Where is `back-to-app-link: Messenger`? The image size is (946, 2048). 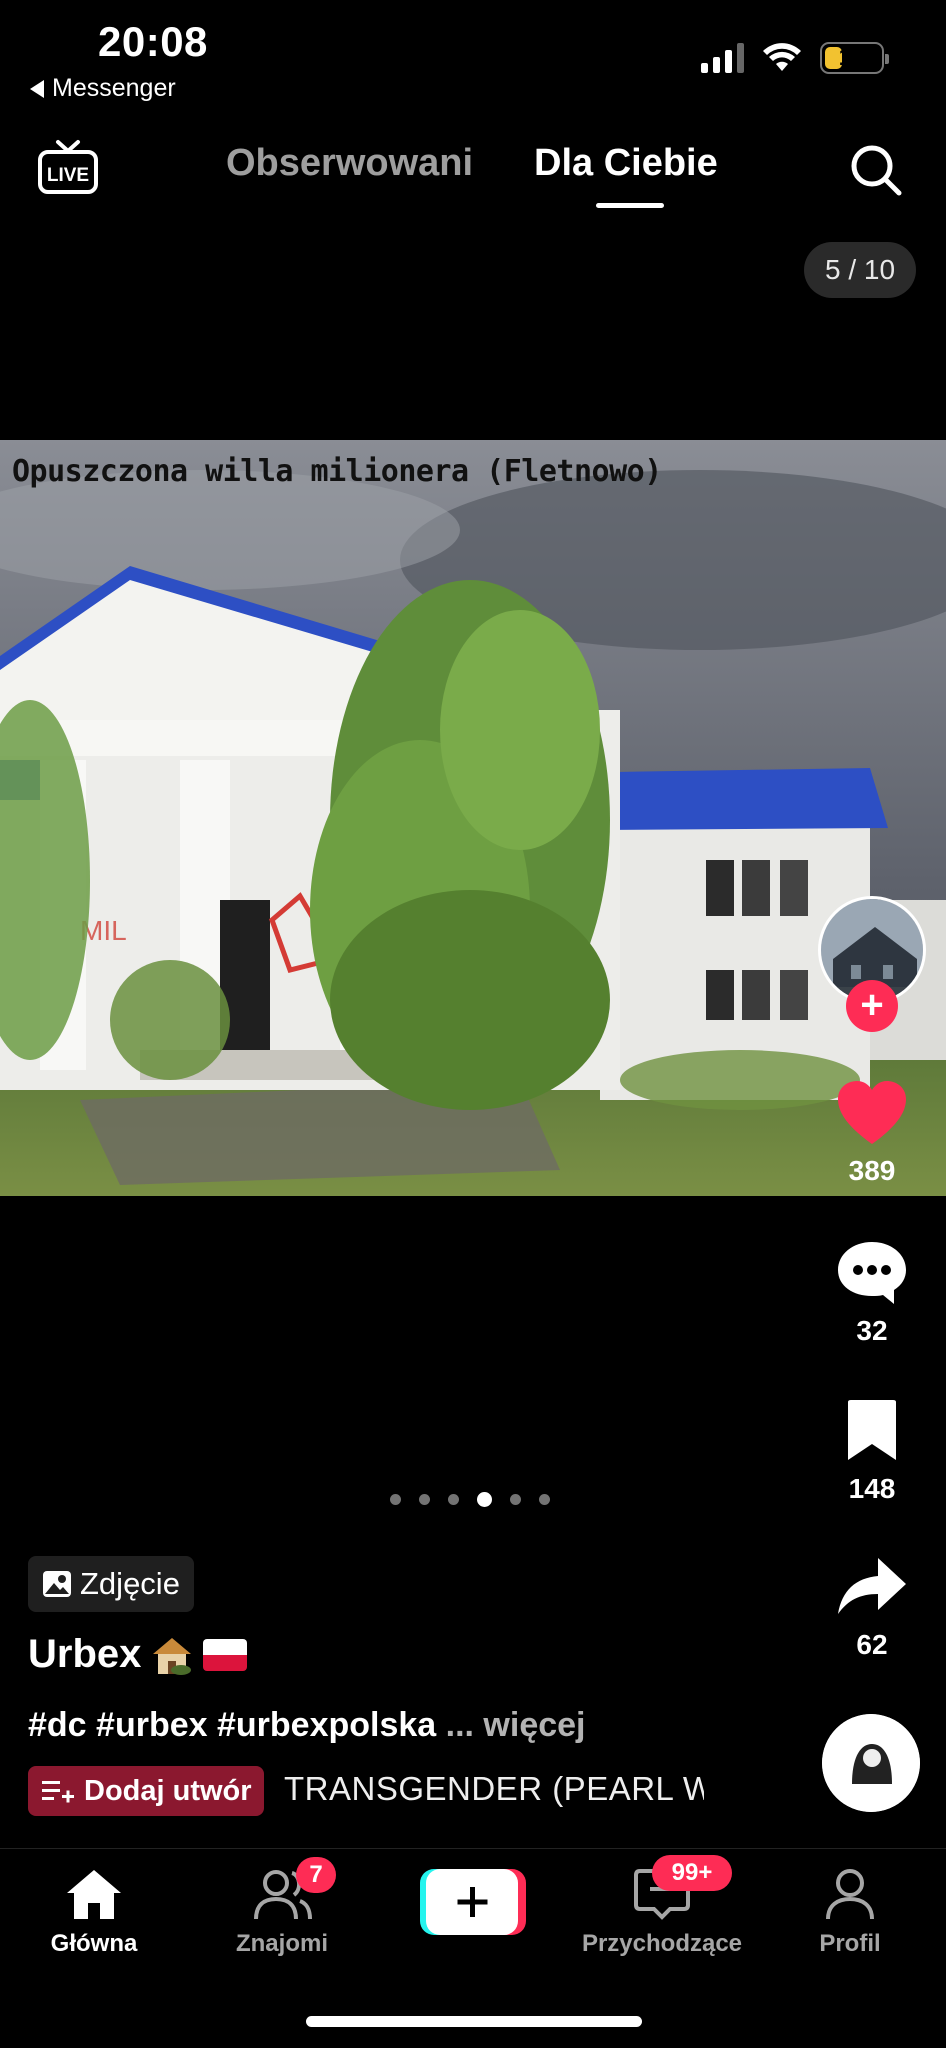
back-to-app-link: Messenger is located at coordinates (103, 88).